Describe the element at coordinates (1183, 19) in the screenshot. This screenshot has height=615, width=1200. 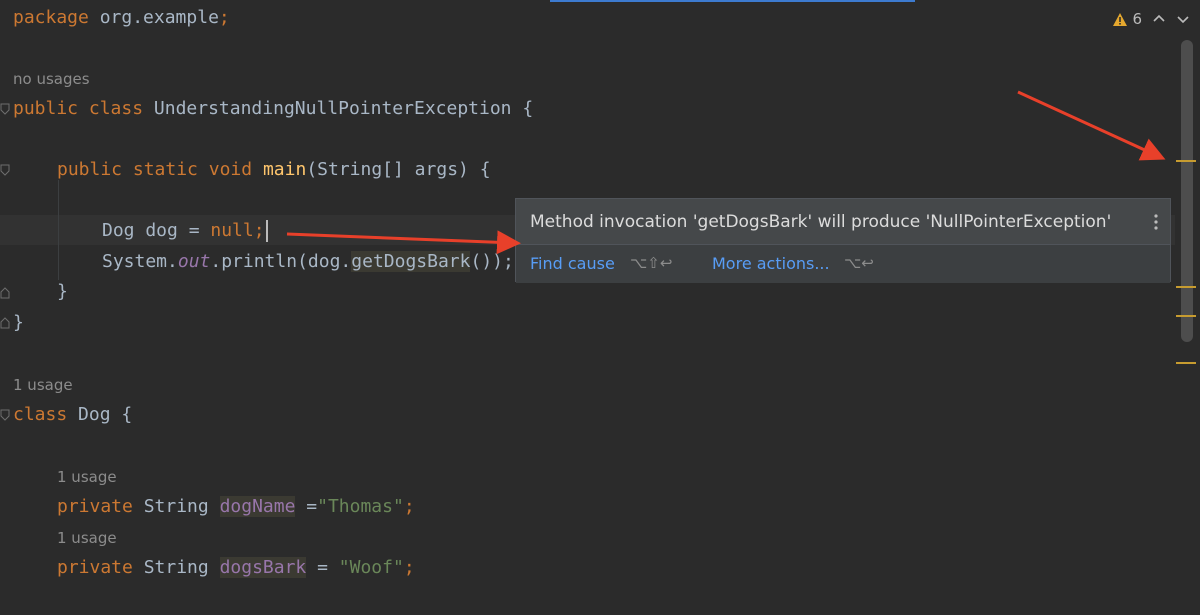
I see `chevron-down-icon` at that location.